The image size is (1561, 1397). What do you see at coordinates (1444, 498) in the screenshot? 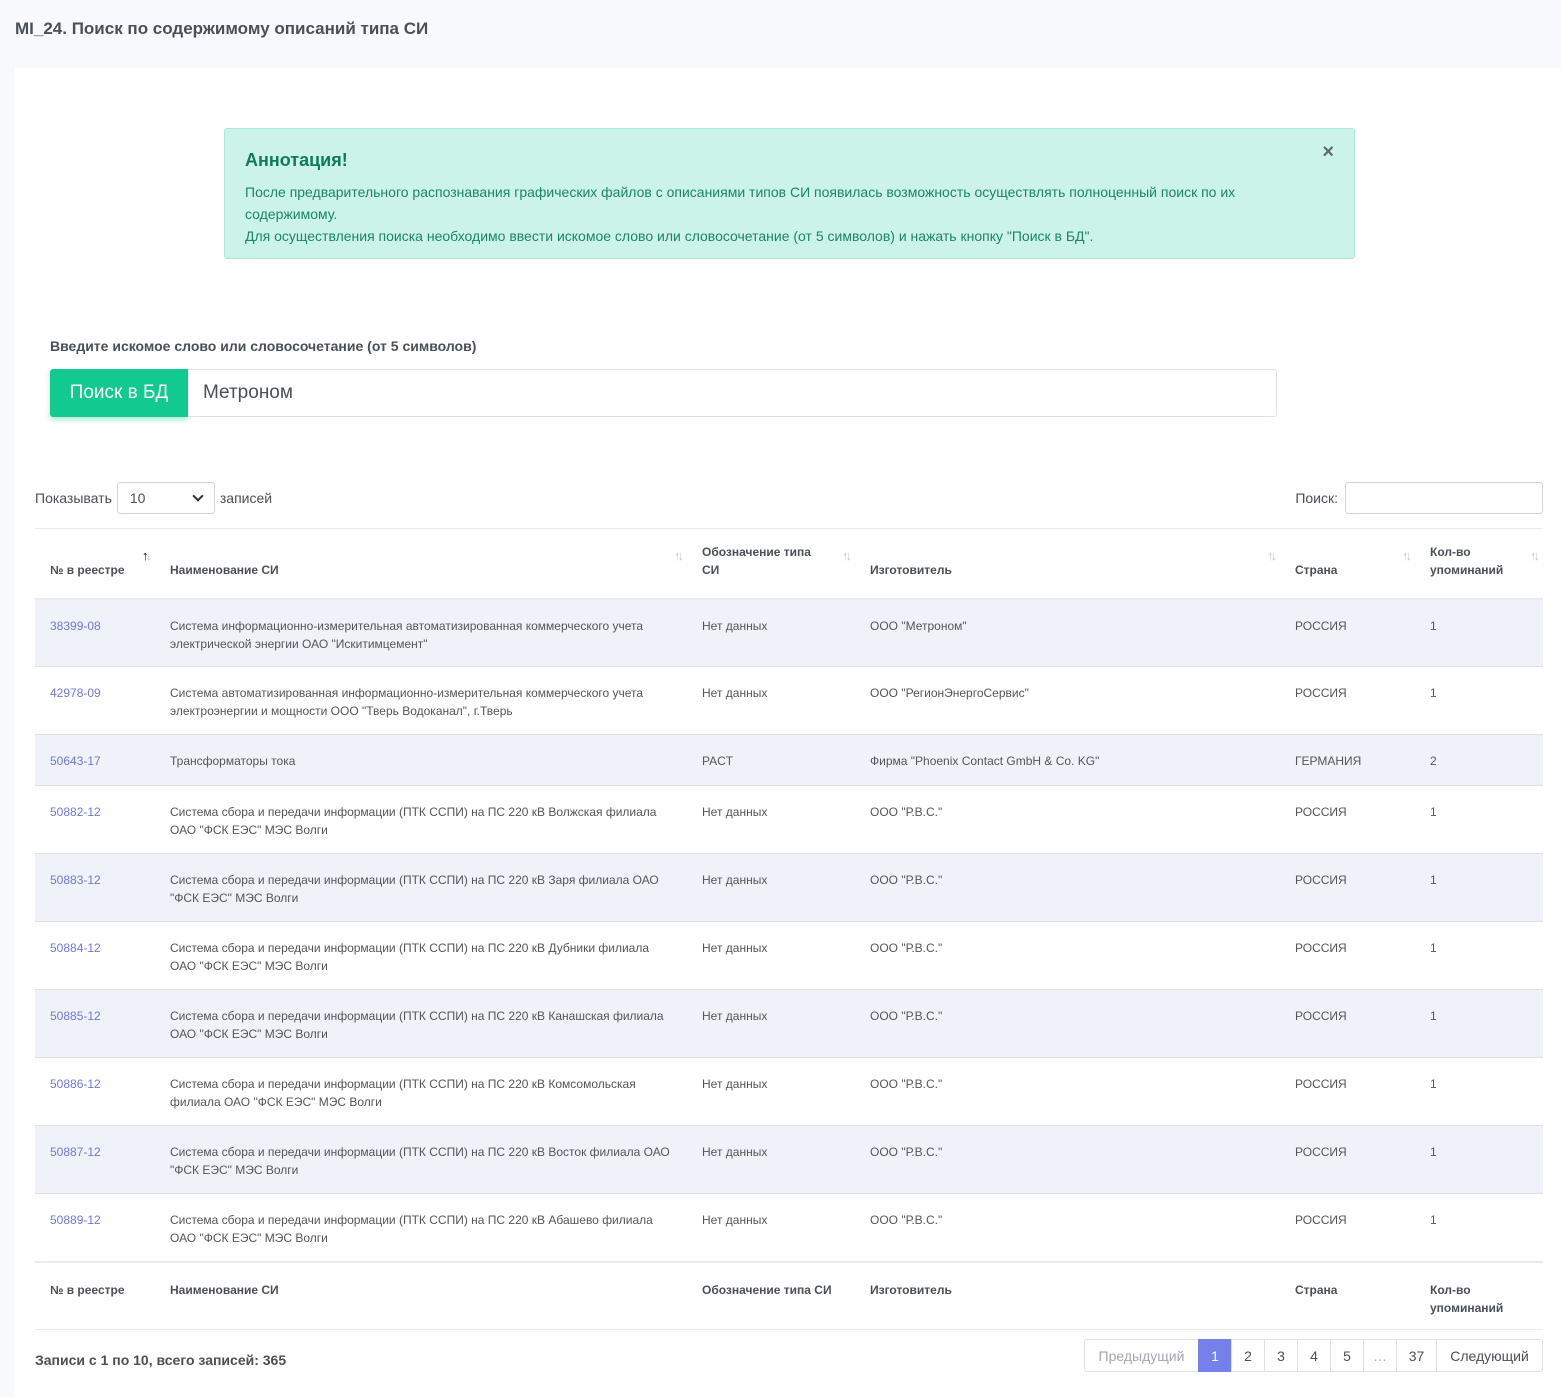
I see `table-filter-input` at bounding box center [1444, 498].